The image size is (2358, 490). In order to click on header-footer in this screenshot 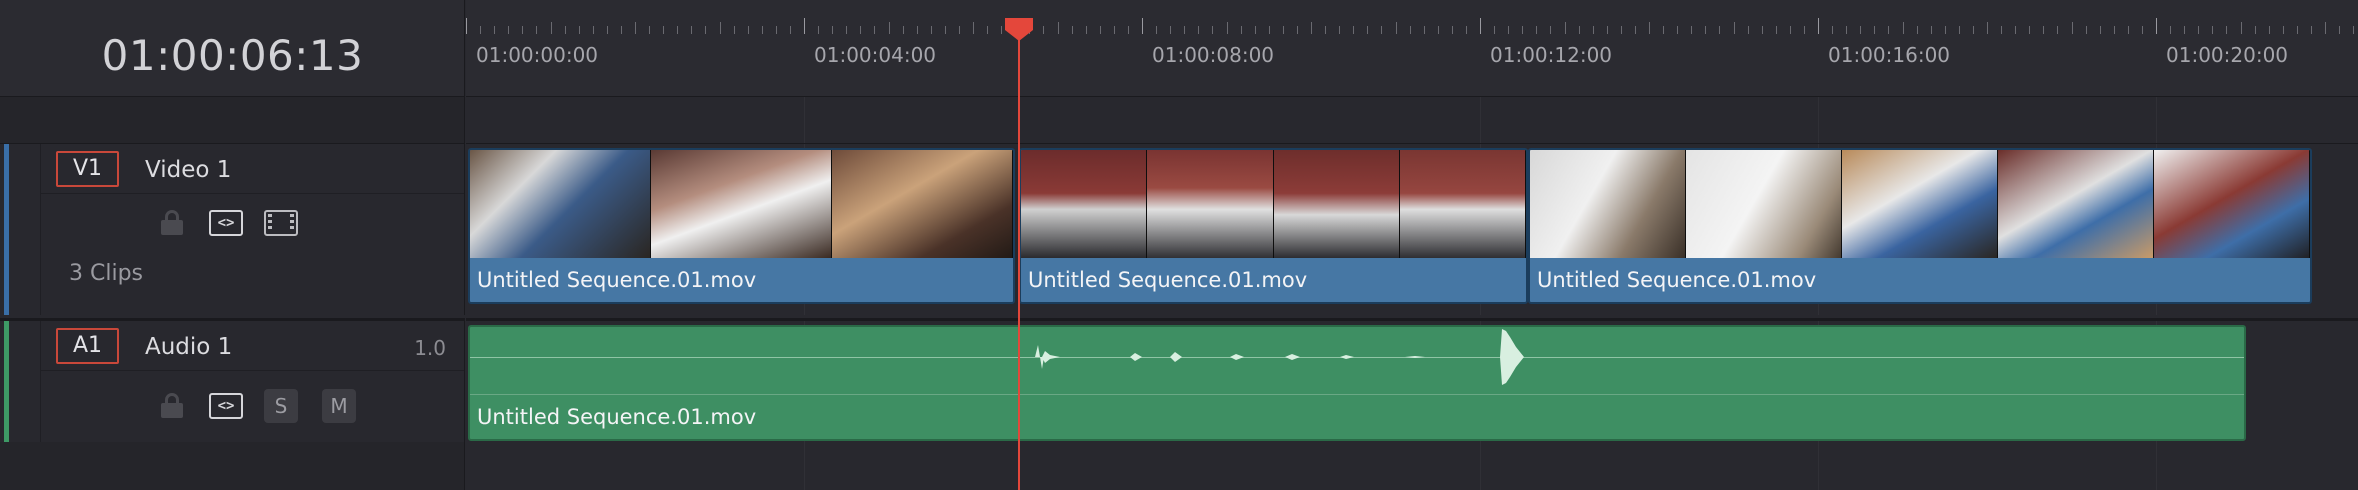, I will do `click(232, 466)`.